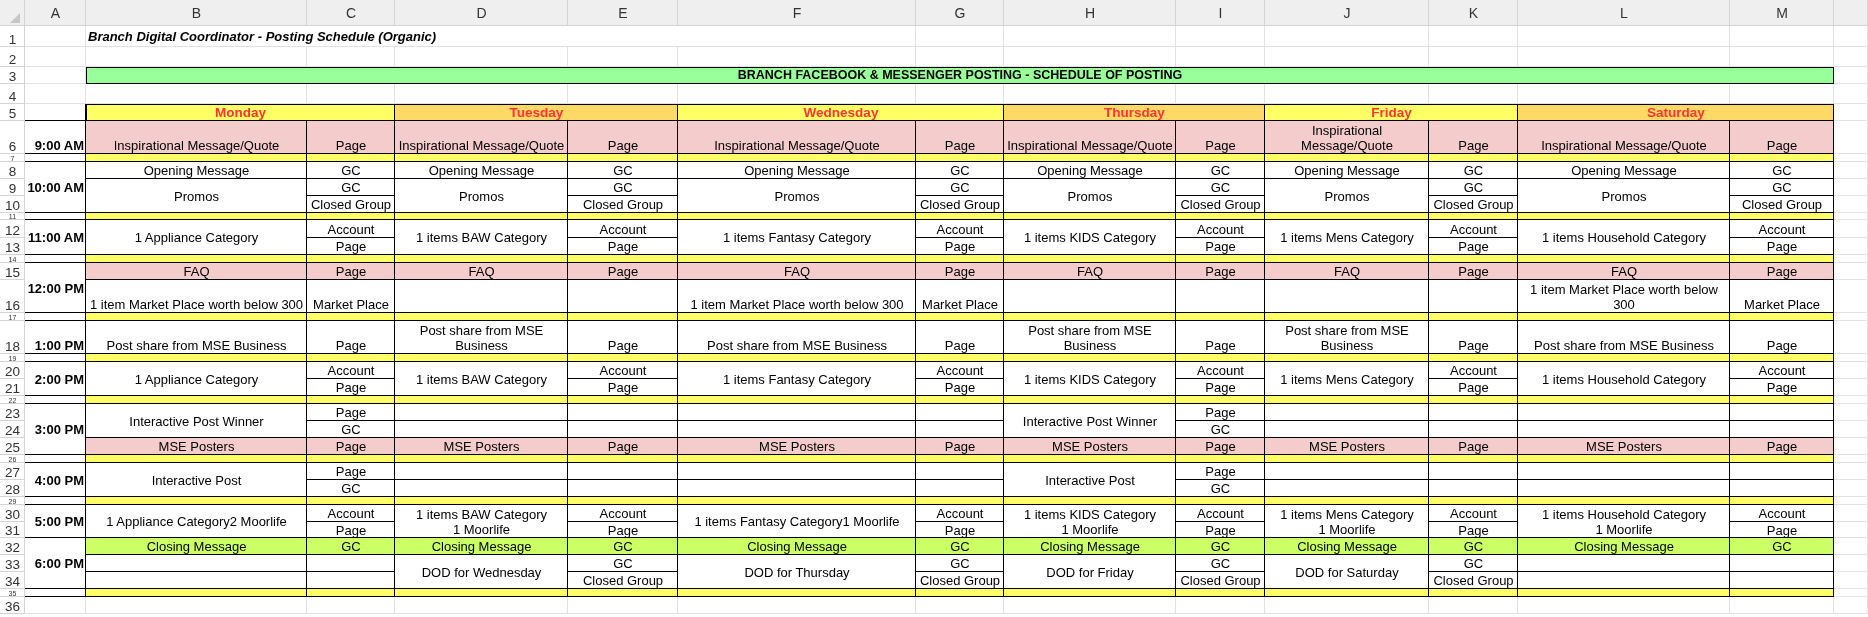 The height and width of the screenshot is (617, 1868). Describe the element at coordinates (12, 412) in the screenshot. I see `row-header: 23` at that location.